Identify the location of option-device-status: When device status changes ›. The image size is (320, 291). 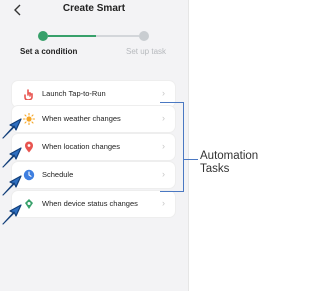
(93, 204).